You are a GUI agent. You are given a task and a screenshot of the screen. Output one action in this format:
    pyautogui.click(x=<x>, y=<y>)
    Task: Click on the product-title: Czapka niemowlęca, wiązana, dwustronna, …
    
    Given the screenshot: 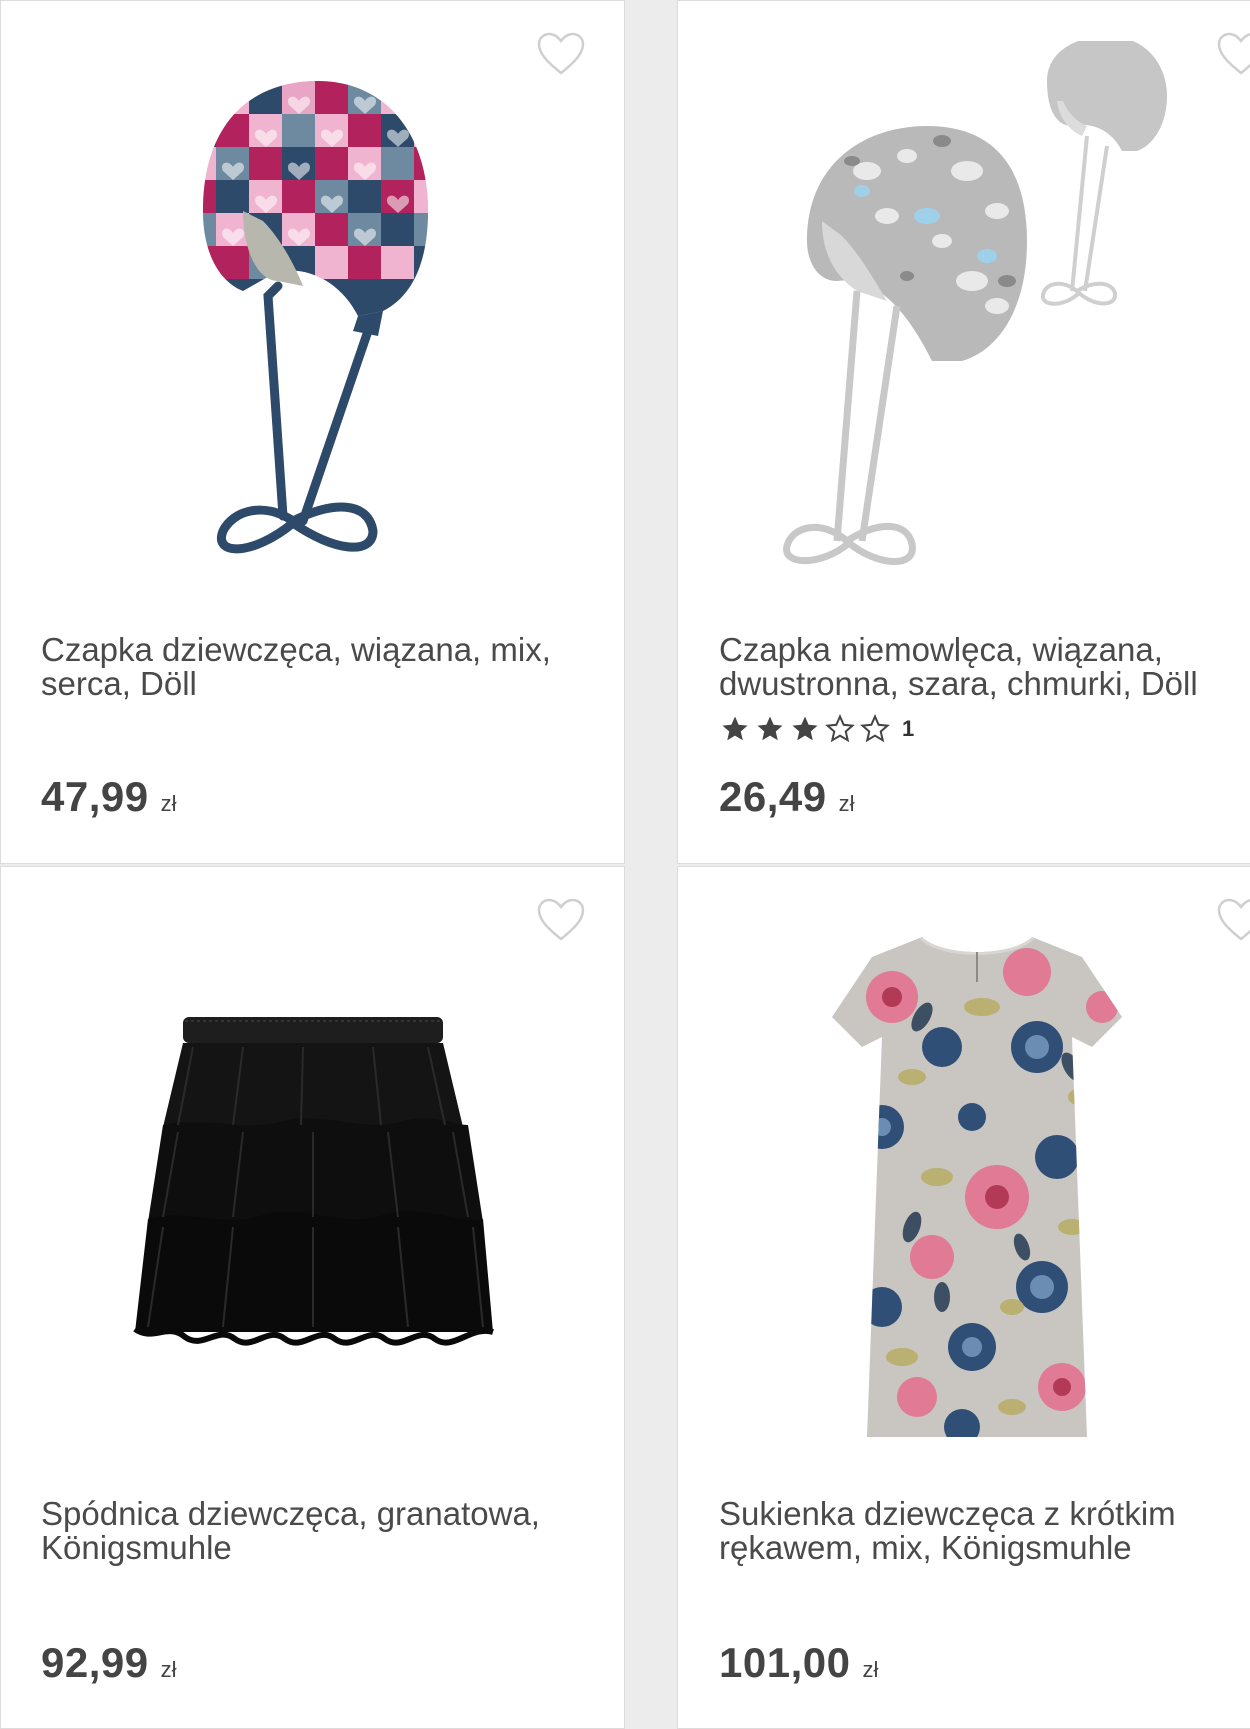 What is the action you would take?
    pyautogui.click(x=979, y=667)
    